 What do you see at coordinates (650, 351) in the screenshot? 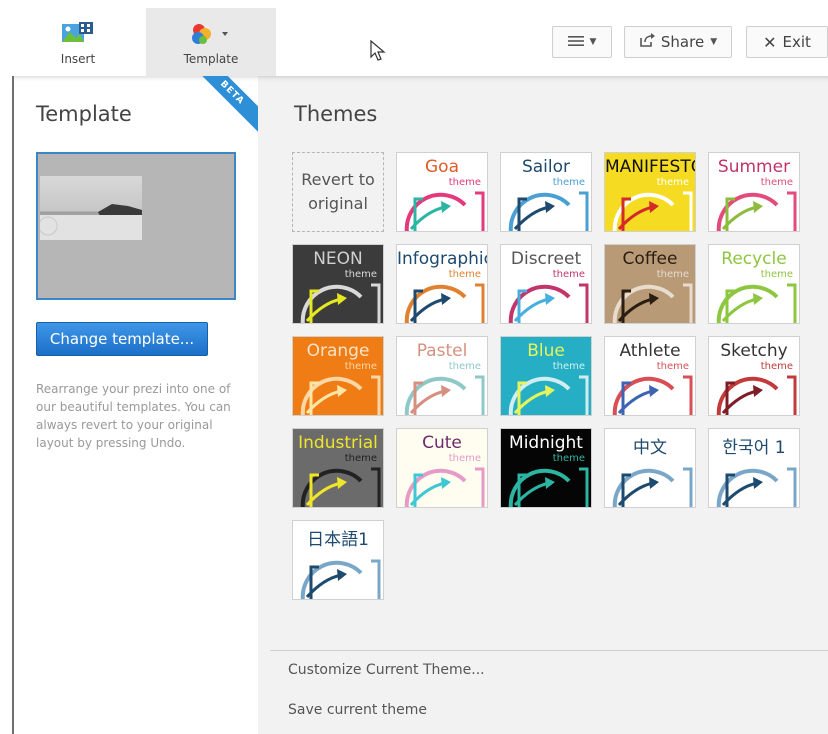
I see `theme-name: Athlete` at bounding box center [650, 351].